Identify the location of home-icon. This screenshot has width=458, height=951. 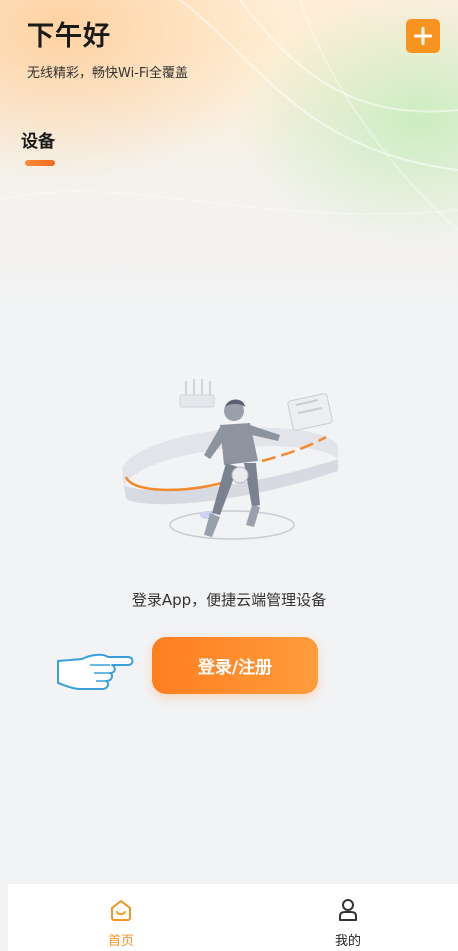
(121, 910).